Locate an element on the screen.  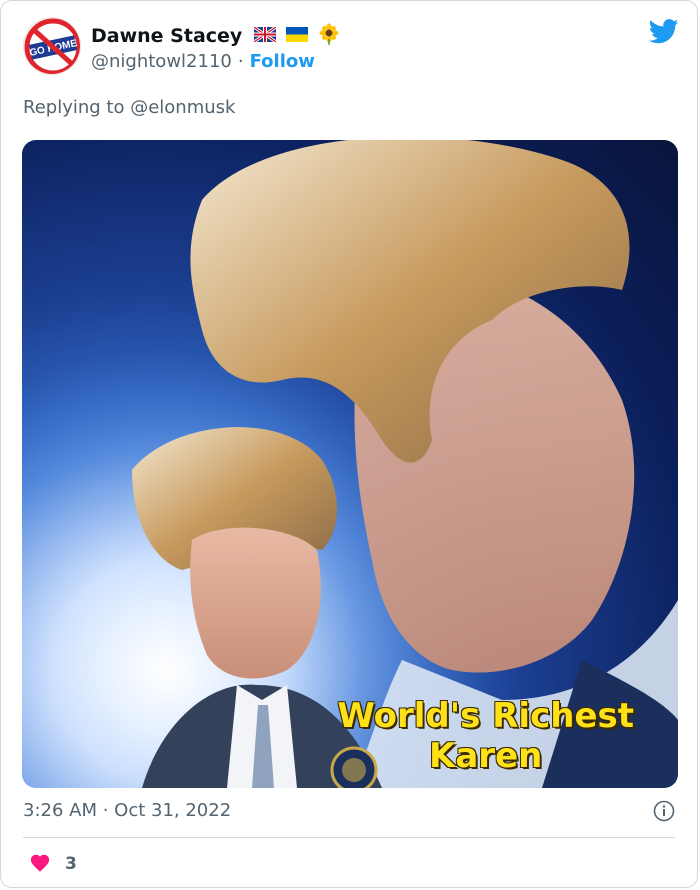
follow-button: Follow is located at coordinates (282, 61).